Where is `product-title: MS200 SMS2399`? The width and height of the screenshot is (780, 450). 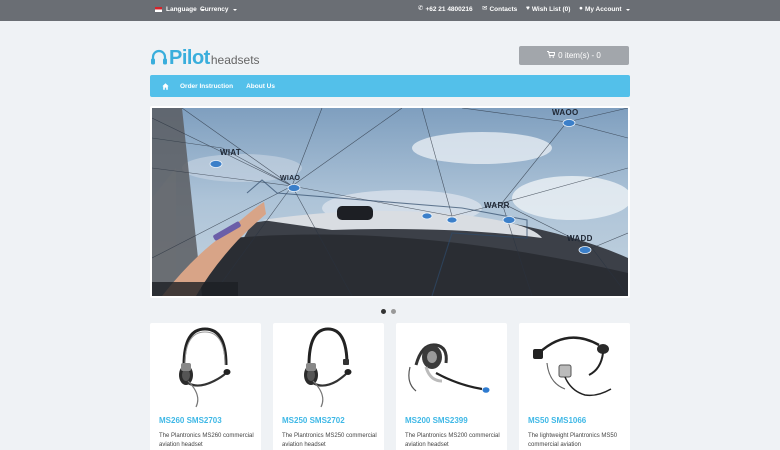 product-title: MS200 SMS2399 is located at coordinates (436, 420).